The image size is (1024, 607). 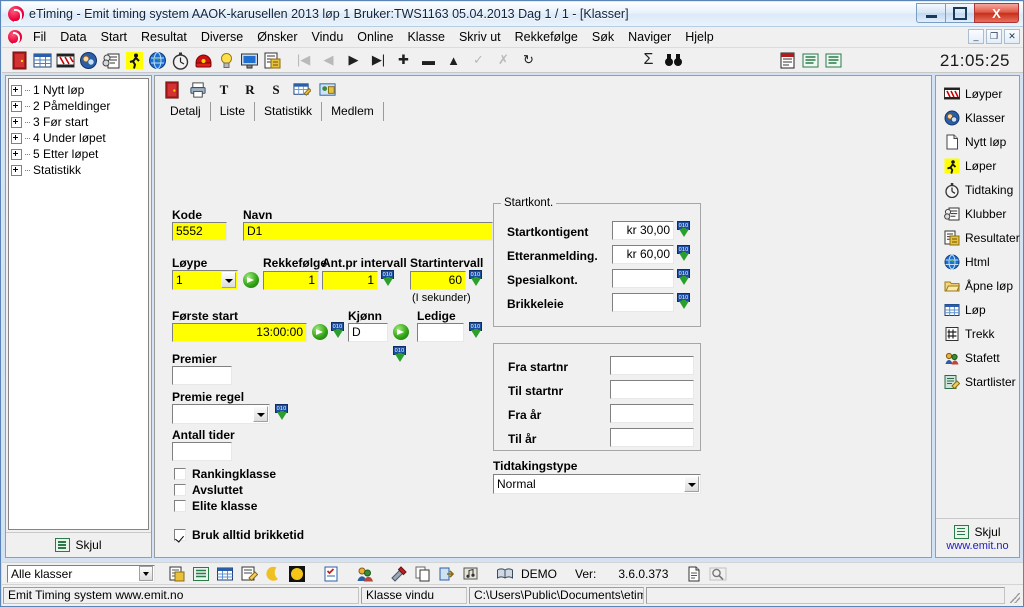 What do you see at coordinates (478, 60) in the screenshot?
I see `post-record-icon: ✓` at bounding box center [478, 60].